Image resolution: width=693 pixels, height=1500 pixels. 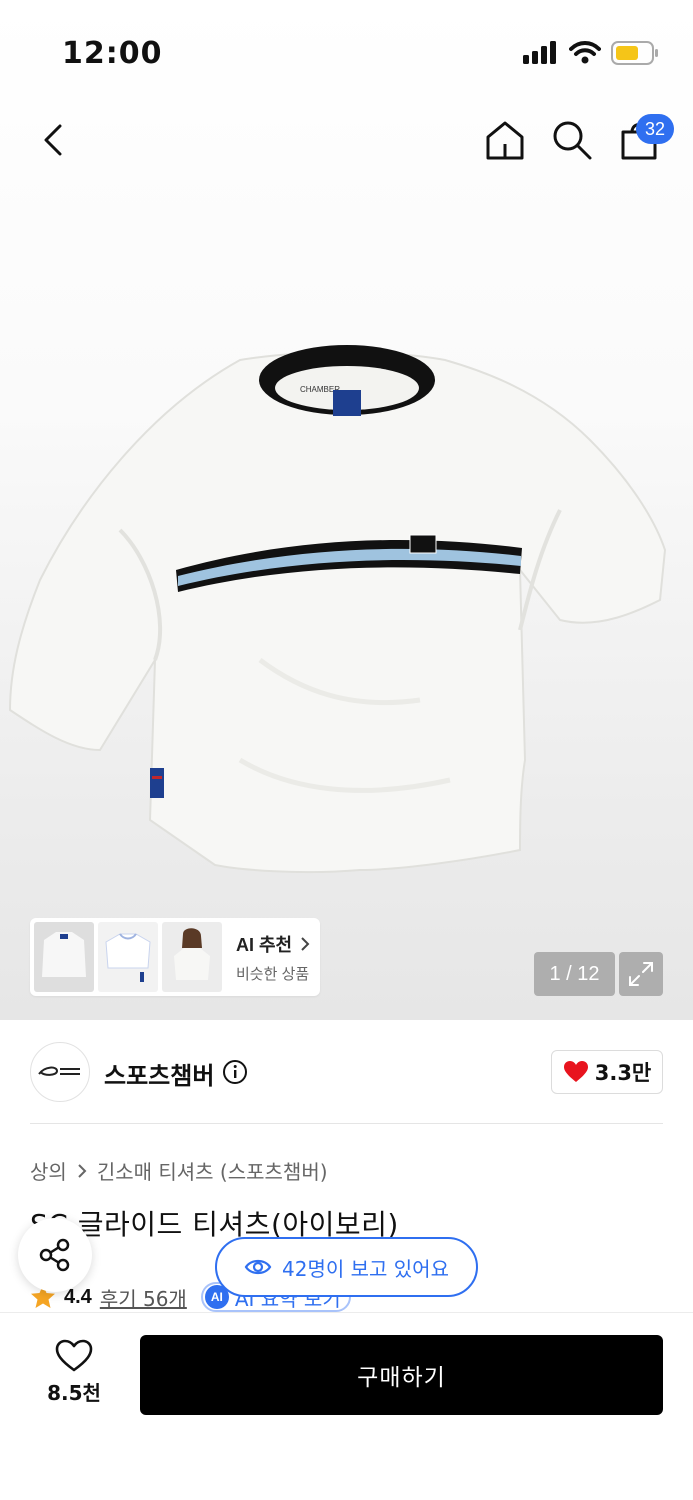 I want to click on brand-like-button: 3.3만, so click(x=607, y=1072).